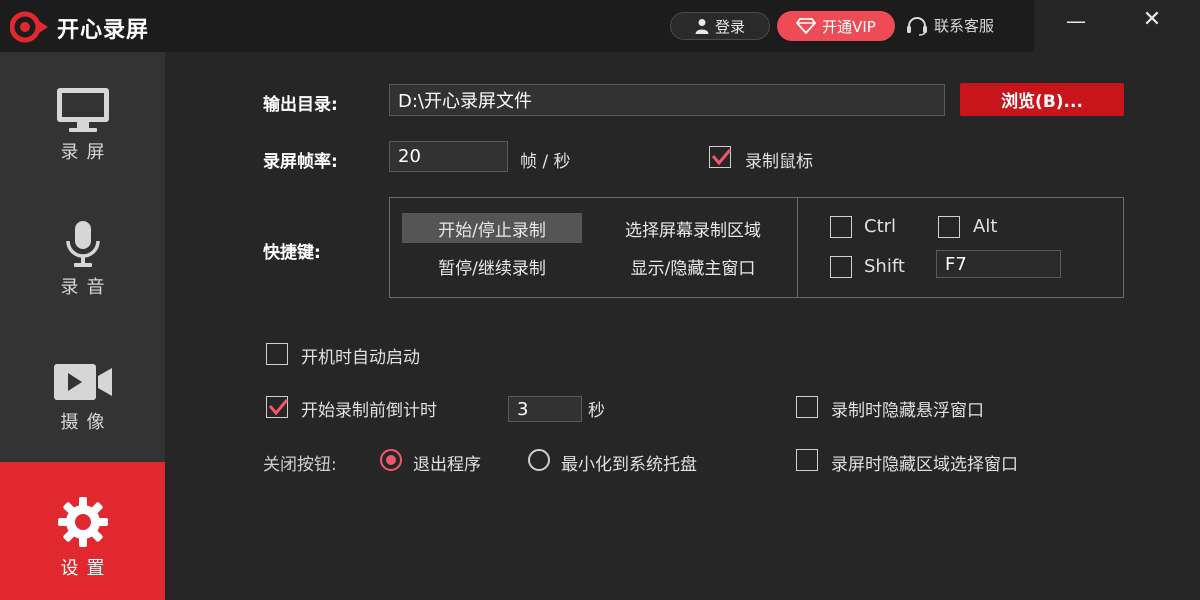 The width and height of the screenshot is (1200, 600). Describe the element at coordinates (1117, 26) in the screenshot. I see `window-controls` at that location.